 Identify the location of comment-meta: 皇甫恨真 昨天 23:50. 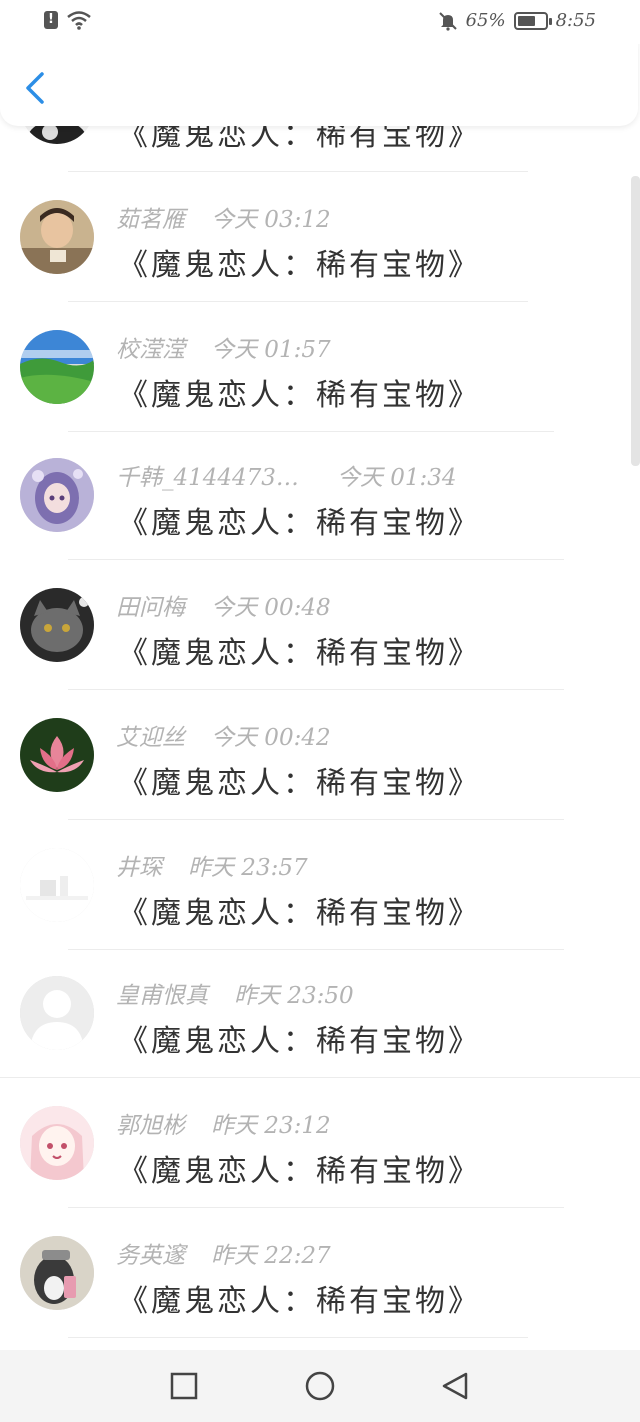
(235, 993).